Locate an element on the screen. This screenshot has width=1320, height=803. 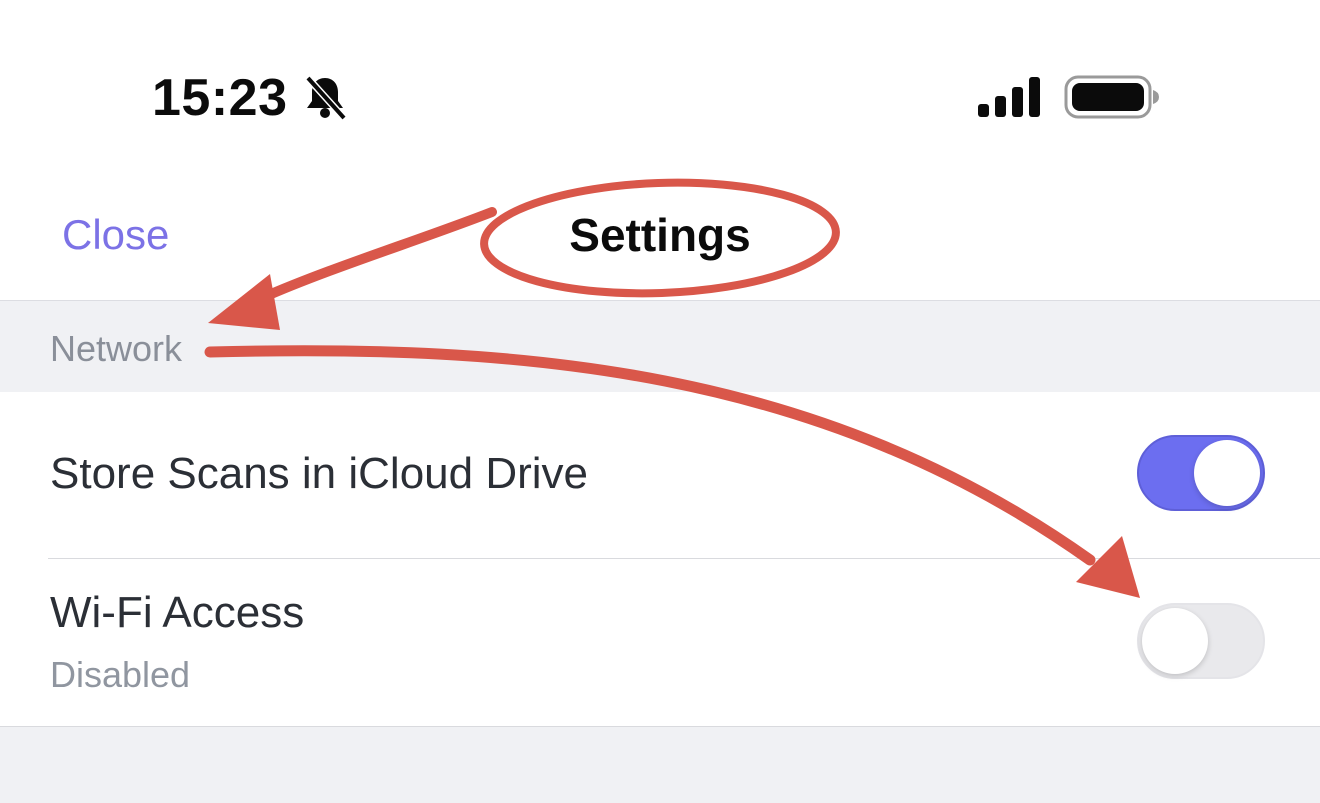
icloud-drive-toggle is located at coordinates (1201, 473).